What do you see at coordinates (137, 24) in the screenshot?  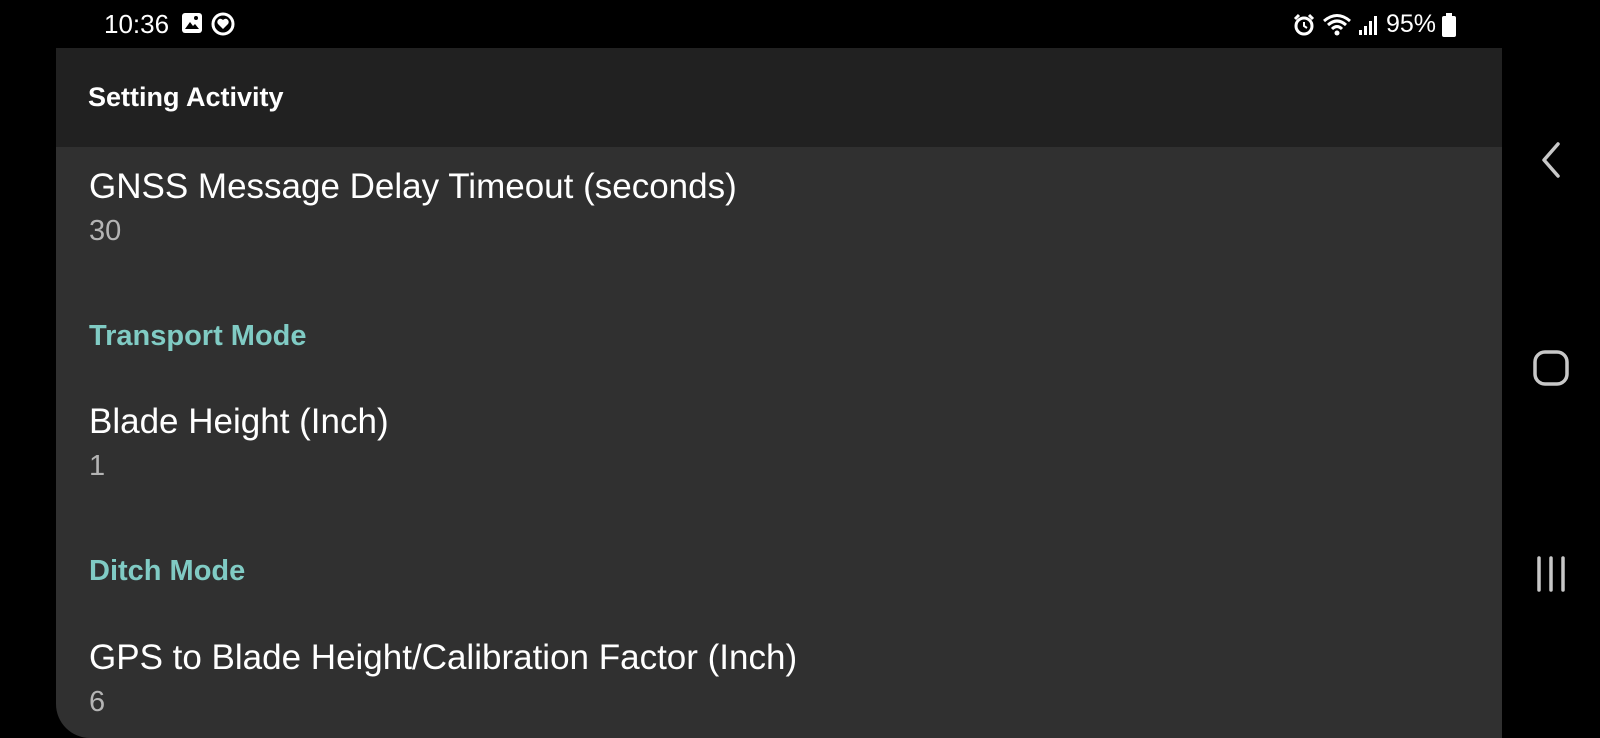 I see `status-time: 10:36` at bounding box center [137, 24].